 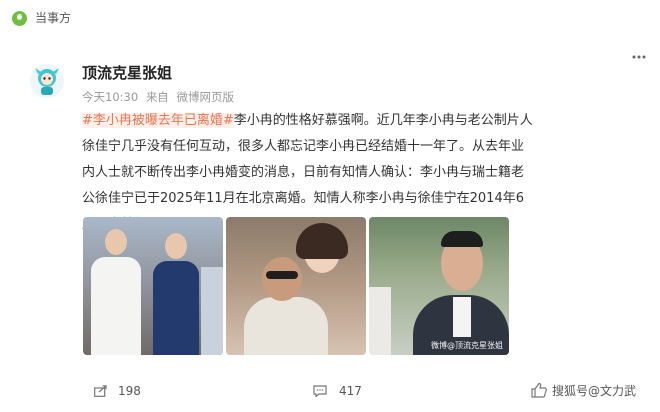 What do you see at coordinates (462, 317) in the screenshot?
I see `photo-shirt` at bounding box center [462, 317].